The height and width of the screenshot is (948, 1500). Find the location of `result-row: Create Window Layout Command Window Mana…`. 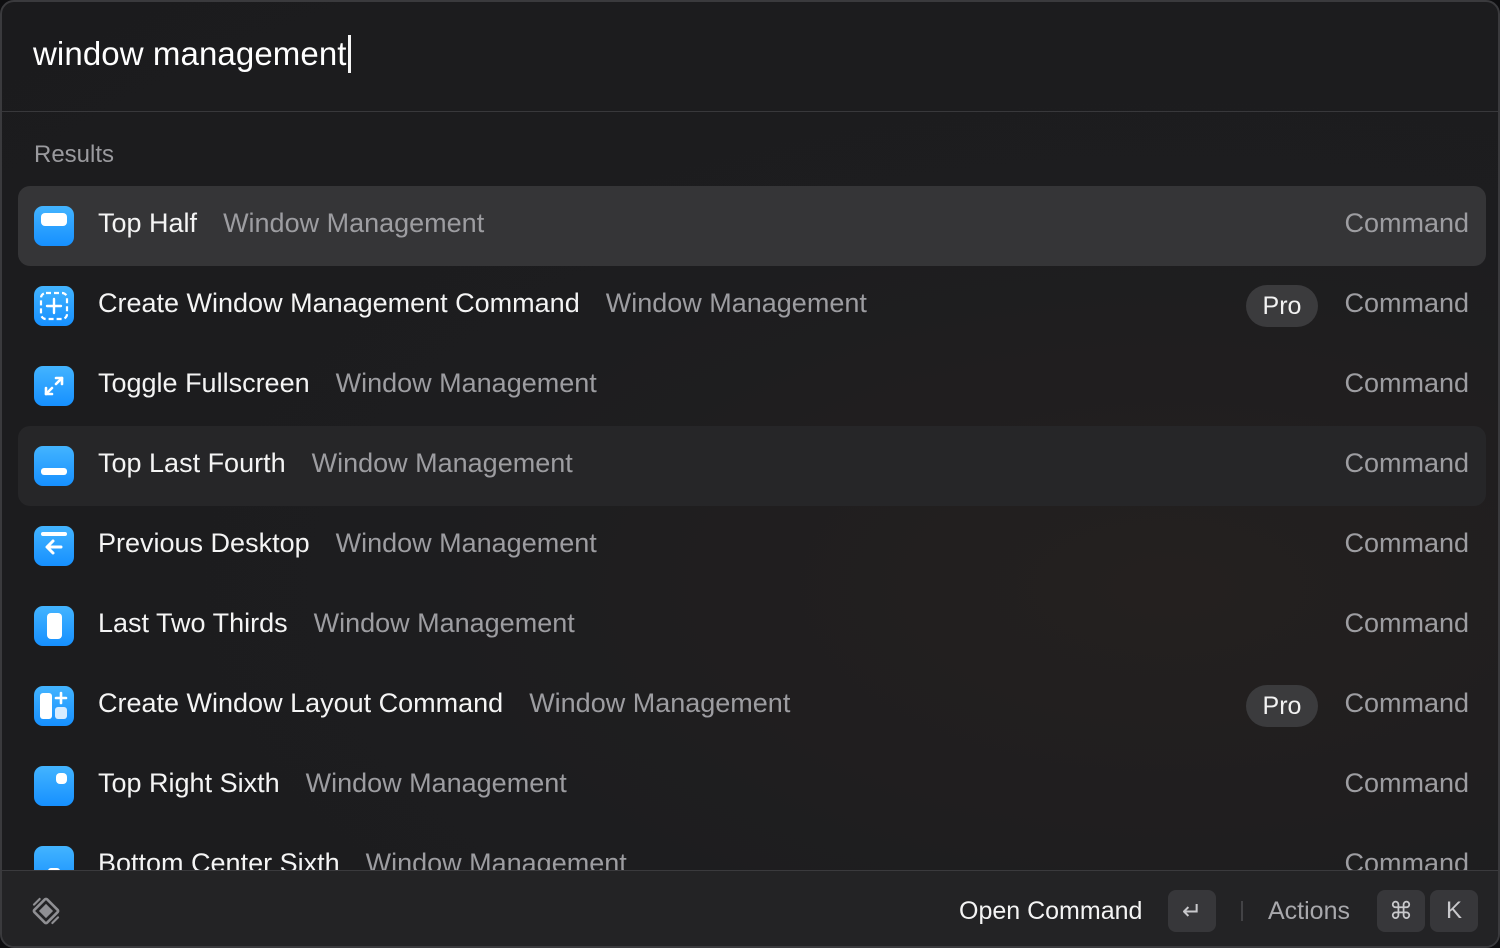

result-row: Create Window Layout Command Window Mana… is located at coordinates (752, 706).